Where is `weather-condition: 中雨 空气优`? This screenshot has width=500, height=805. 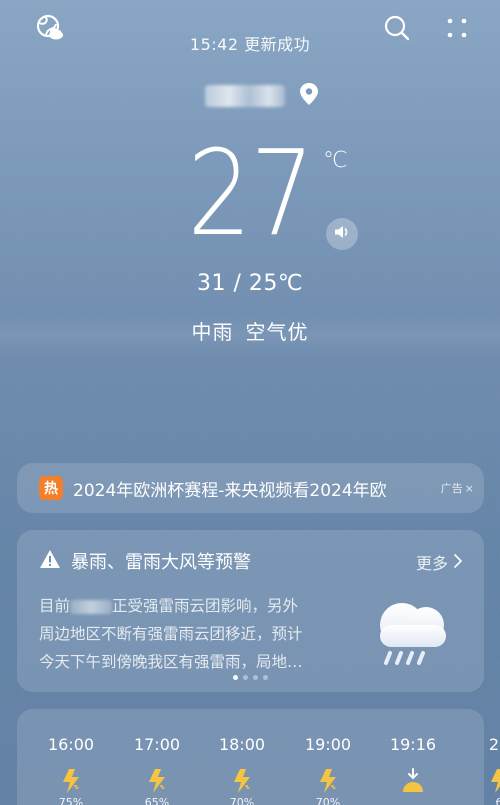 weather-condition: 中雨 空气优 is located at coordinates (250, 330).